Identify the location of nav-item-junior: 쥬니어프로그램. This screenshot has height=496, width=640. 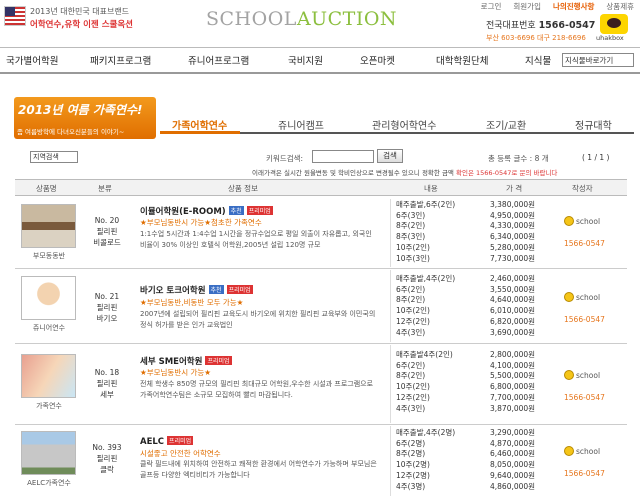
(218, 60).